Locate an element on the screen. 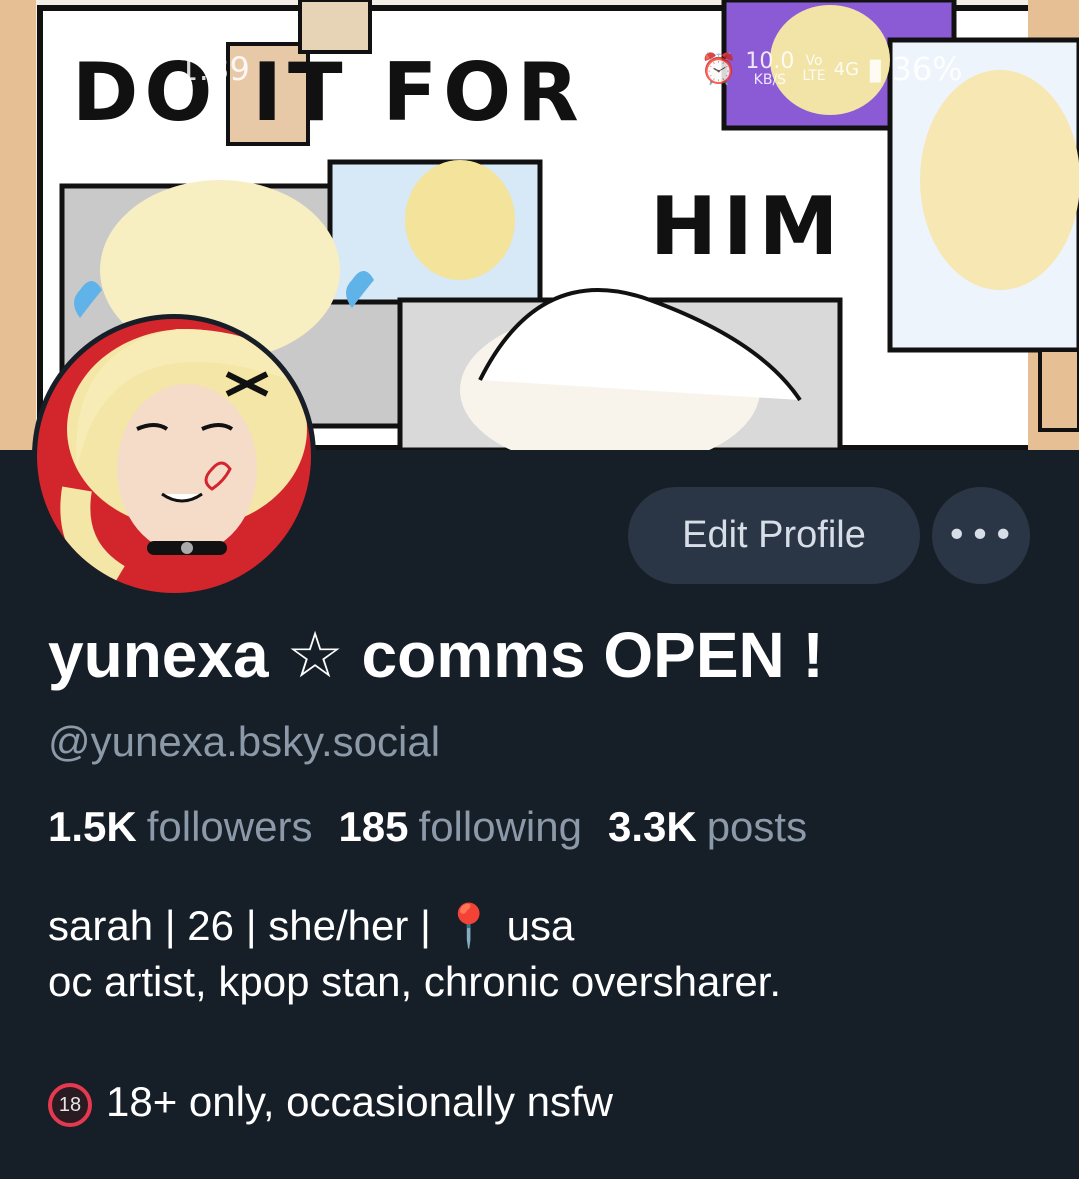 This screenshot has height=1179, width=1079. edit-profile-button: Edit Profile is located at coordinates (774, 535).